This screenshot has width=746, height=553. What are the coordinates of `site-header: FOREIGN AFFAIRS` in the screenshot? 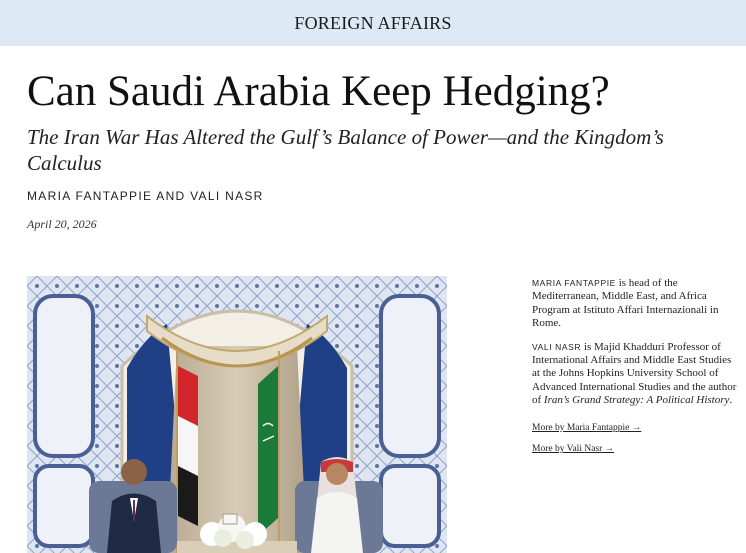 It's located at (373, 23).